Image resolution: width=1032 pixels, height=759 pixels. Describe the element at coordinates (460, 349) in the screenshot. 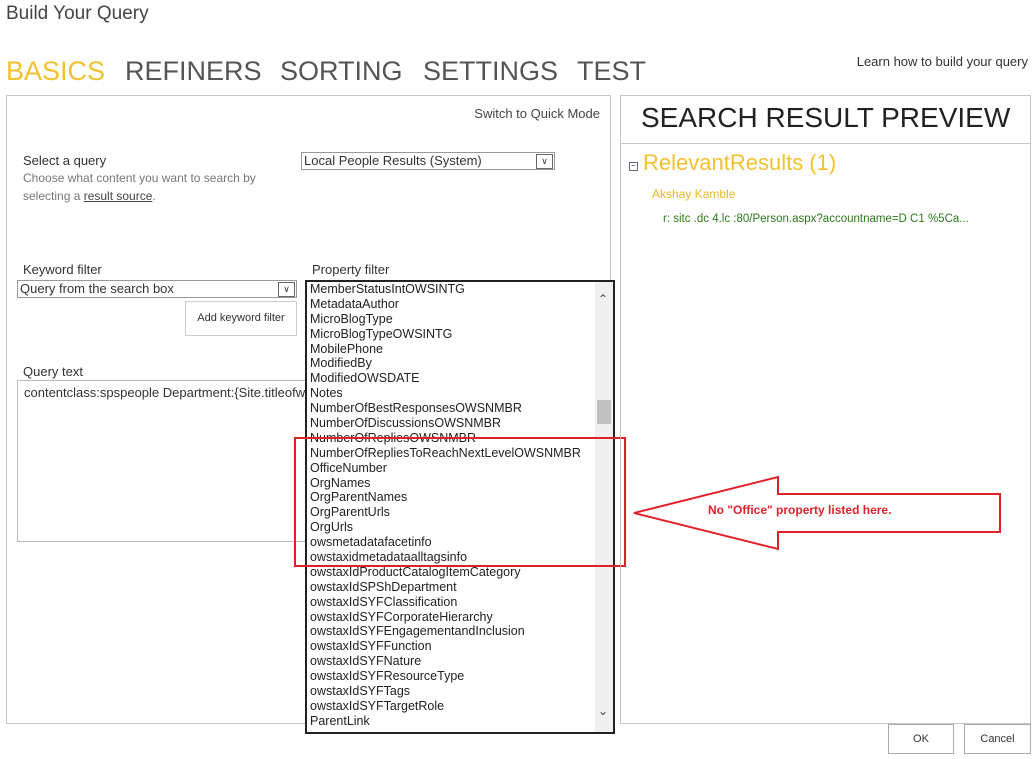

I see `property-list-item: MobilePhone` at that location.